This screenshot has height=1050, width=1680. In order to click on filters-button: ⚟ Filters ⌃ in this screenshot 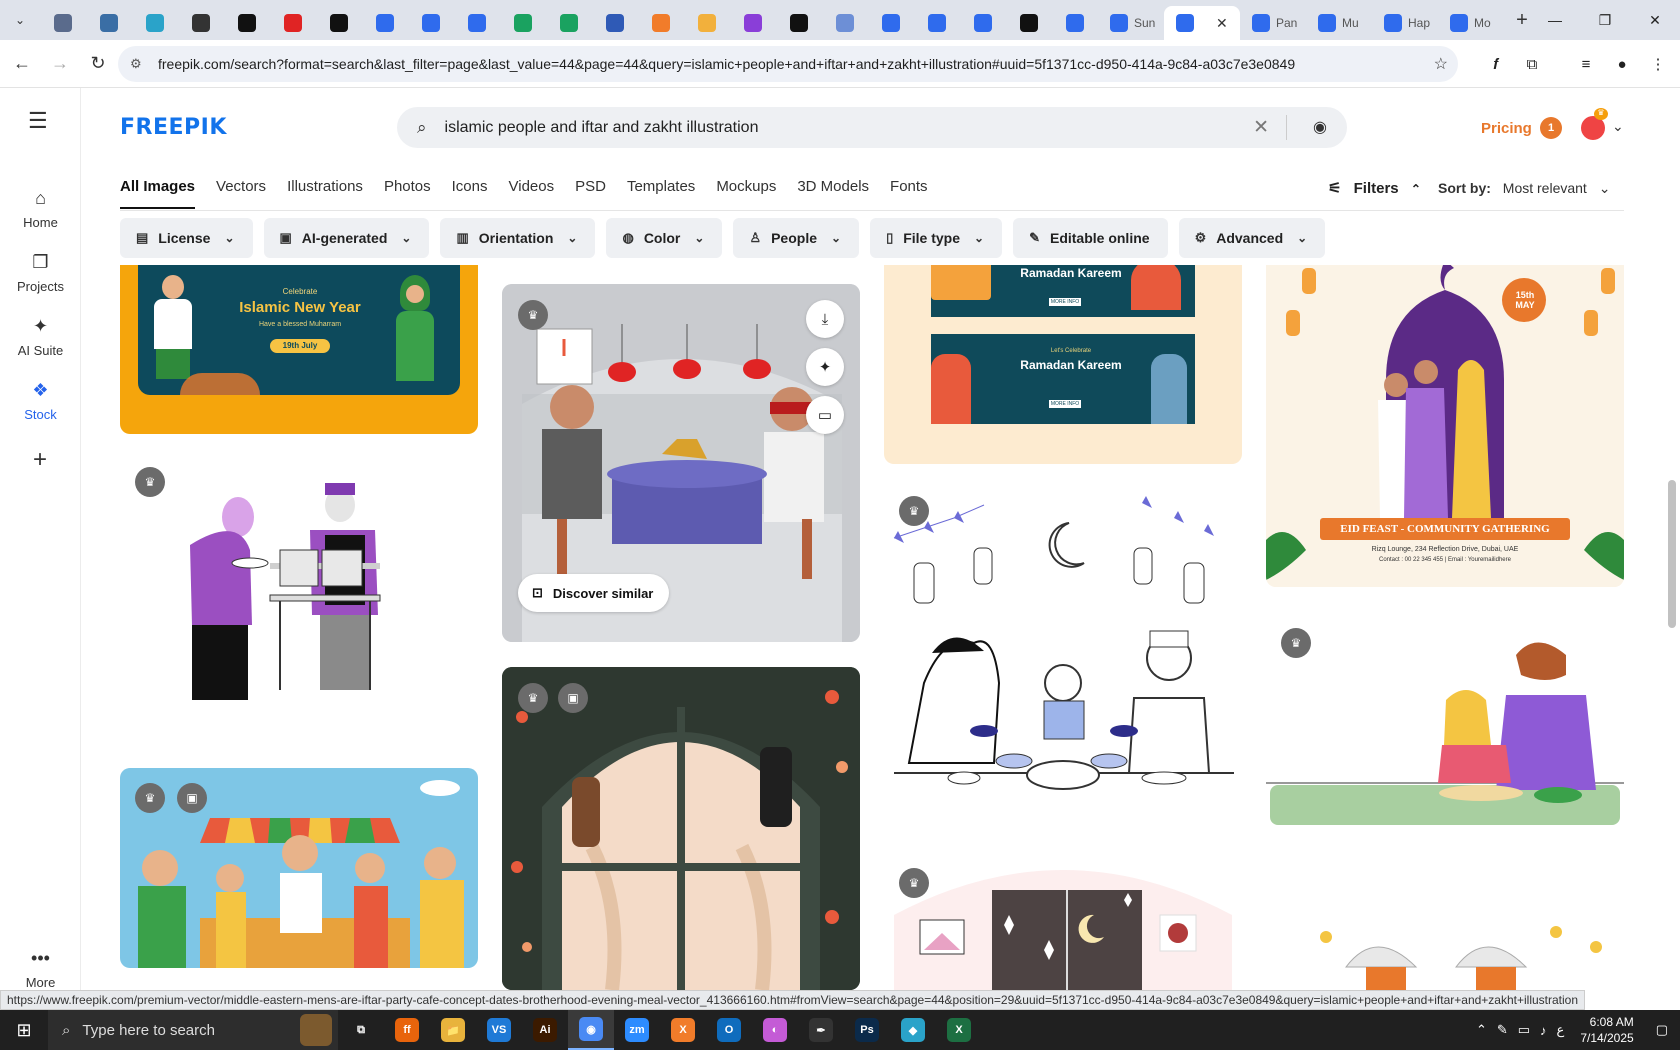, I will do `click(1374, 188)`.